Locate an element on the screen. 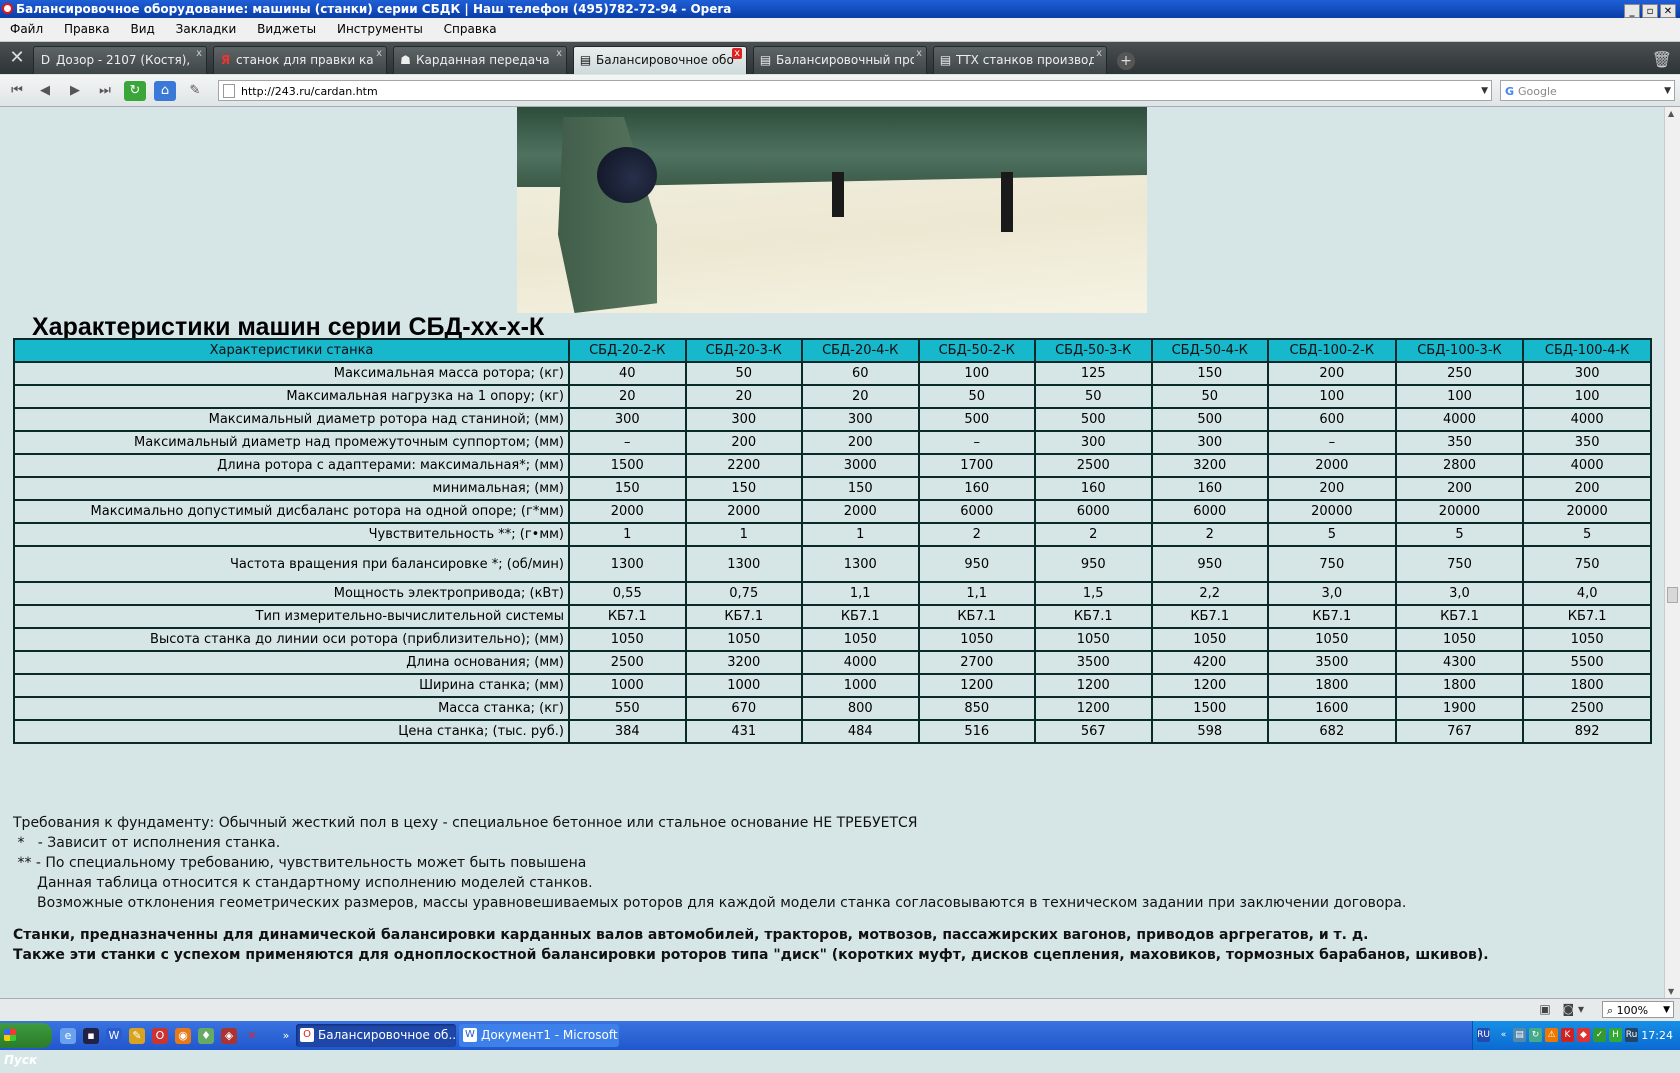 The width and height of the screenshot is (1680, 1073). search-dropdown-icon: ▼ is located at coordinates (1667, 91).